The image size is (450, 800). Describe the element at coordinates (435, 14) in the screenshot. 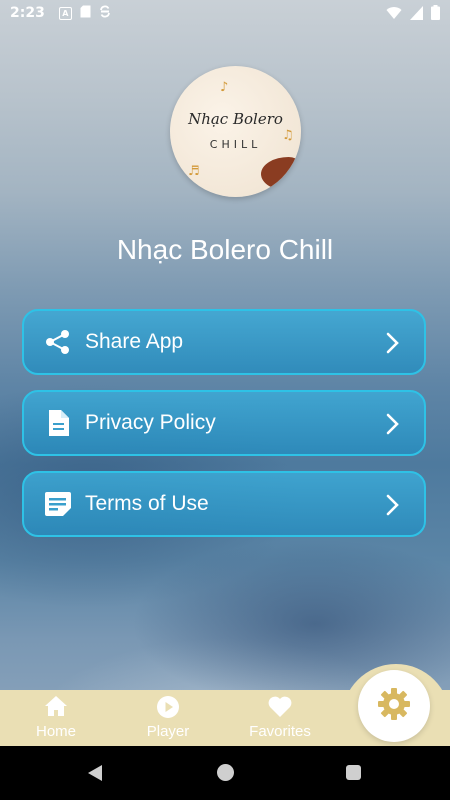

I see `battery-icon` at that location.